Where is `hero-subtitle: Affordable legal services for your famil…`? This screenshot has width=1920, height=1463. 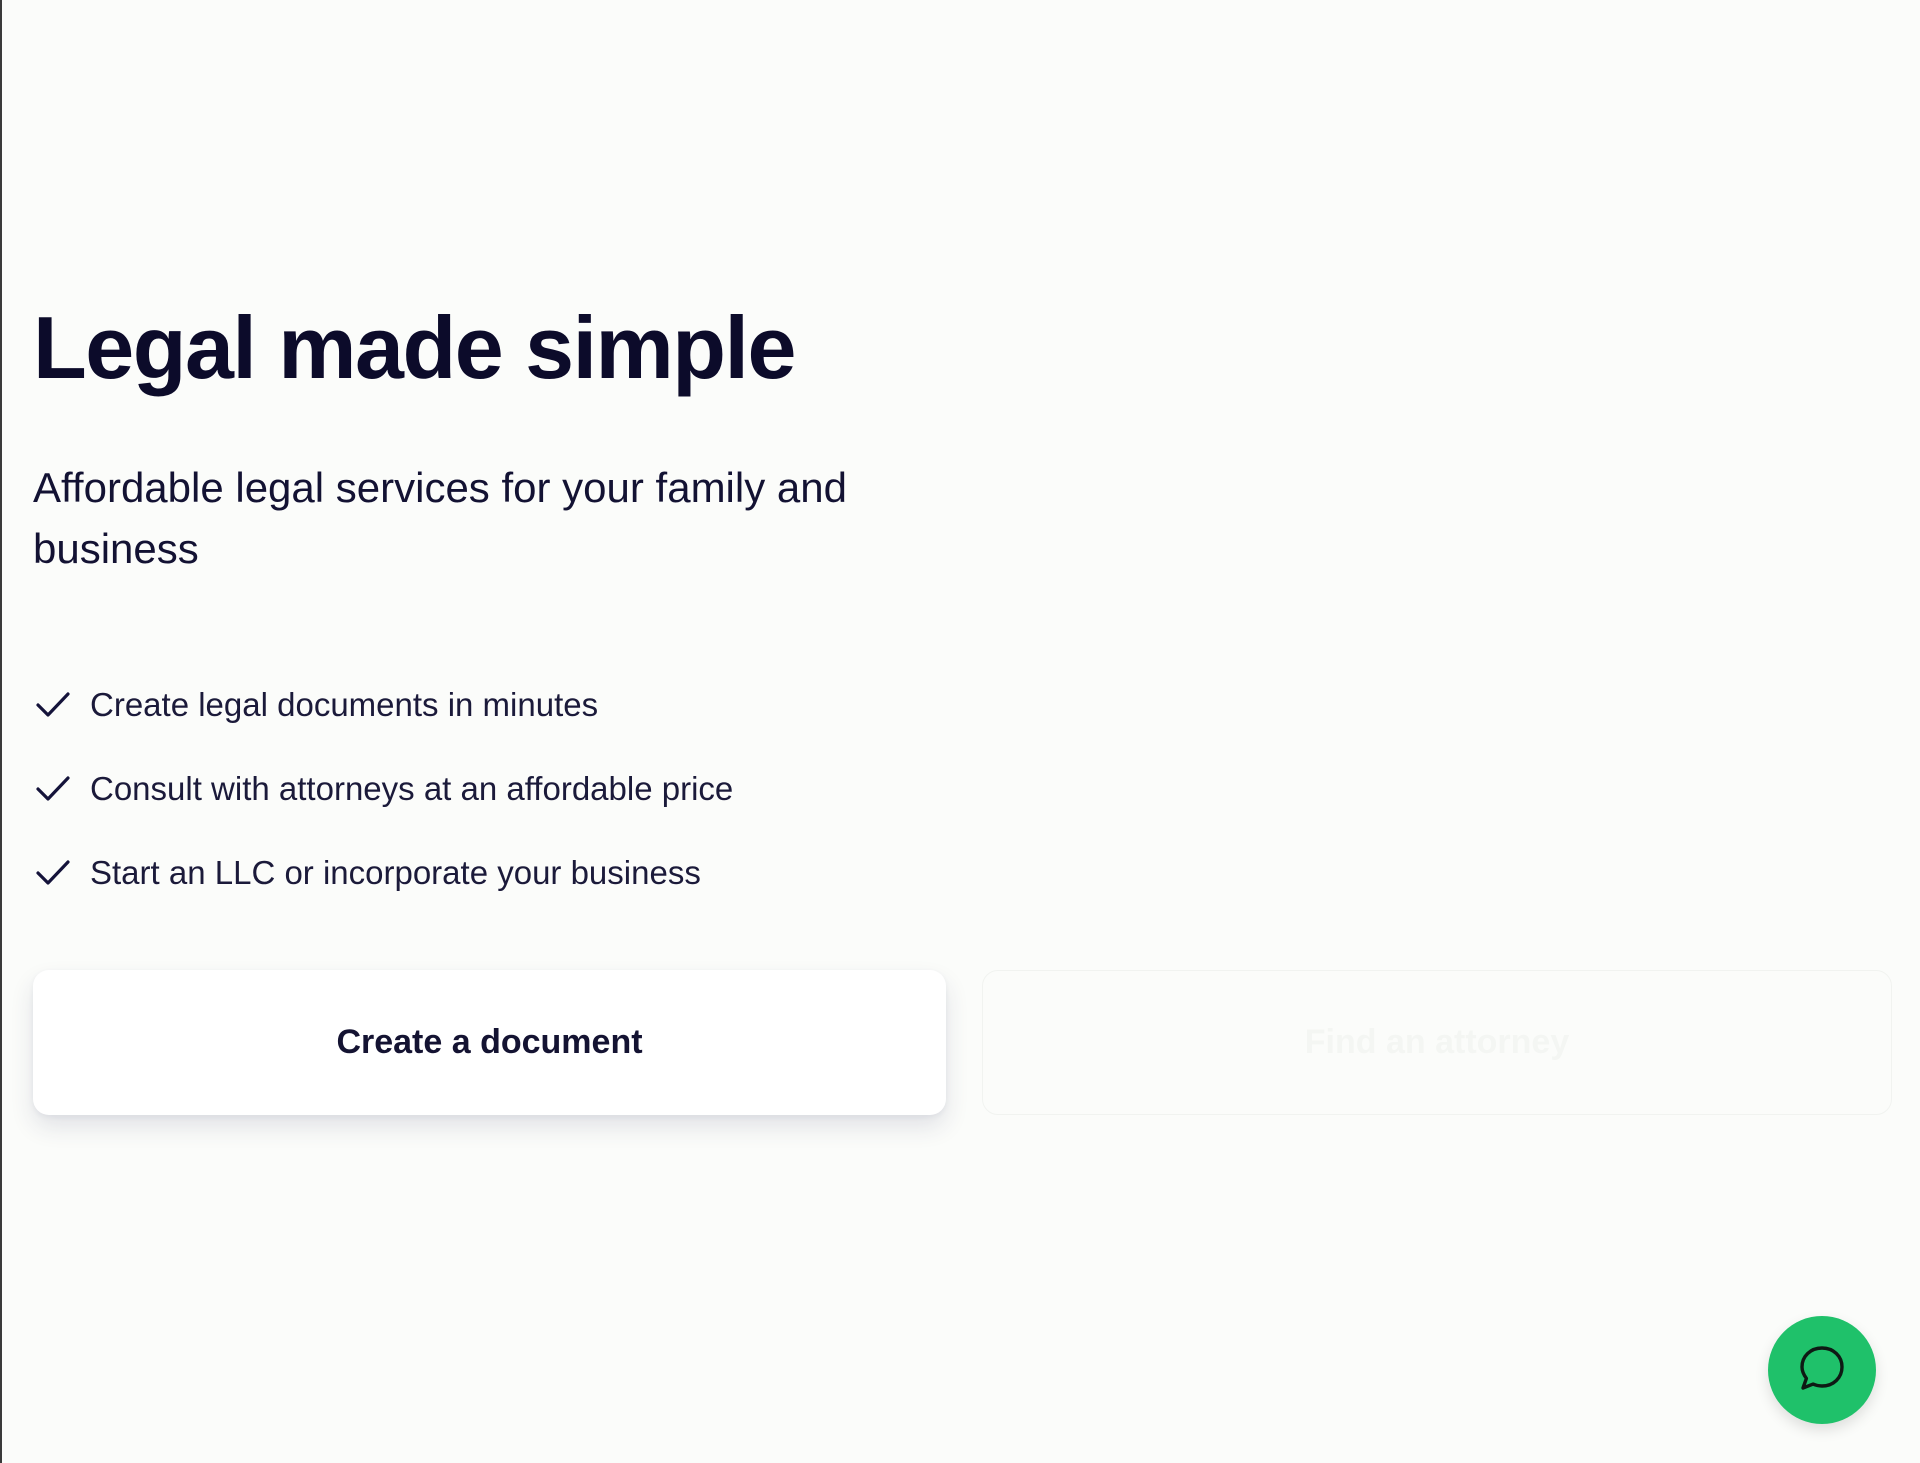
hero-subtitle: Affordable legal services for your famil… is located at coordinates (440, 517).